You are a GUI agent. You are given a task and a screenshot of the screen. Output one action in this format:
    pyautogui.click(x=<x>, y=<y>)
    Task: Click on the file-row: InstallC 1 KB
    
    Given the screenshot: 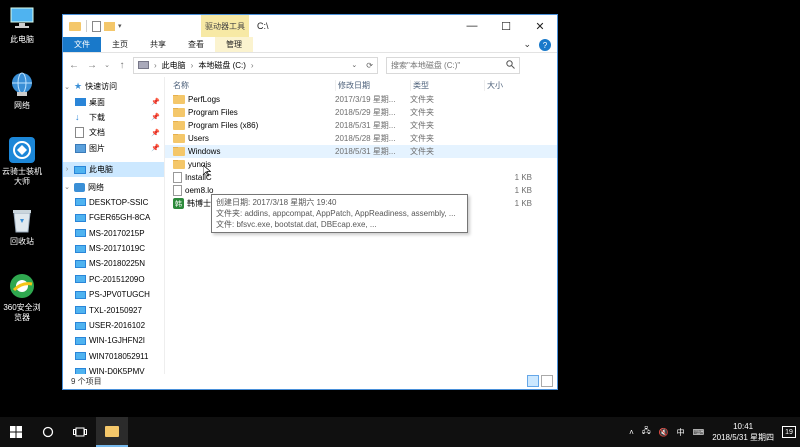 What is the action you would take?
    pyautogui.click(x=361, y=177)
    